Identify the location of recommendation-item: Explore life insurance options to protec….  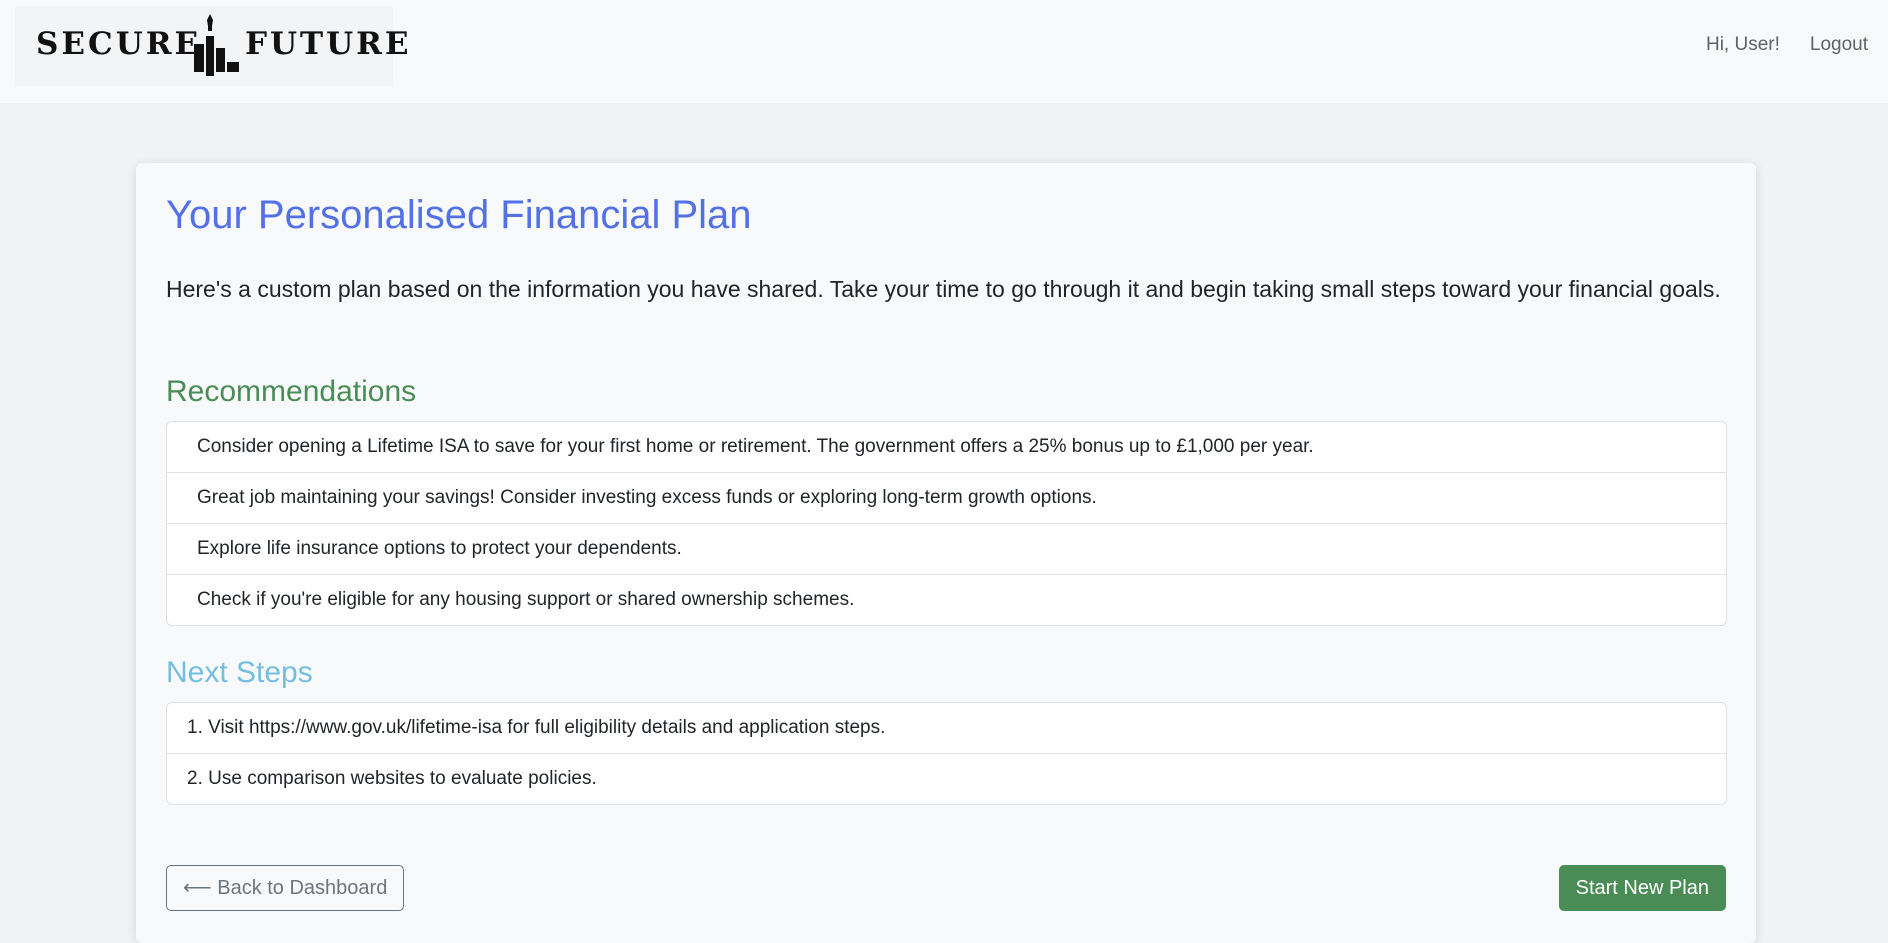
(946, 549).